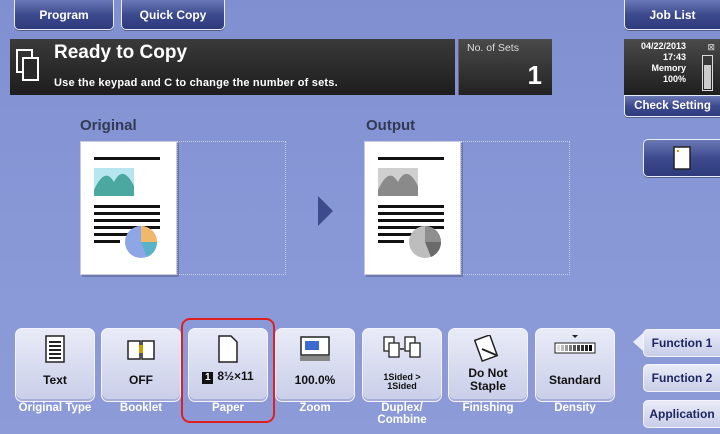  What do you see at coordinates (55, 380) in the screenshot?
I see `original-type-value: Text` at bounding box center [55, 380].